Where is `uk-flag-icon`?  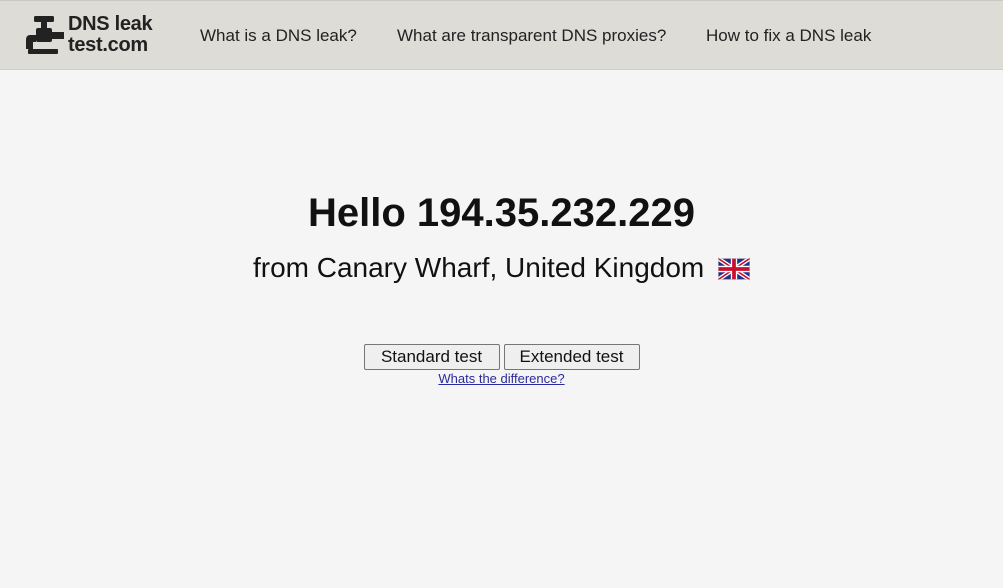
uk-flag-icon is located at coordinates (734, 272).